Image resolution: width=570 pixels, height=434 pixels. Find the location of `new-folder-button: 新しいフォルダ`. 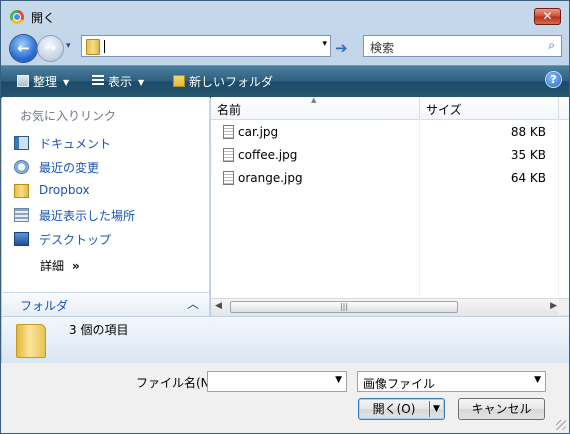

new-folder-button: 新しいフォルダ is located at coordinates (223, 81).